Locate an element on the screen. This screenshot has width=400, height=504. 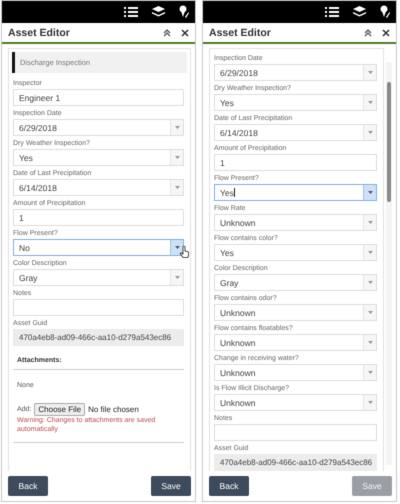
save-button: Save is located at coordinates (171, 486).